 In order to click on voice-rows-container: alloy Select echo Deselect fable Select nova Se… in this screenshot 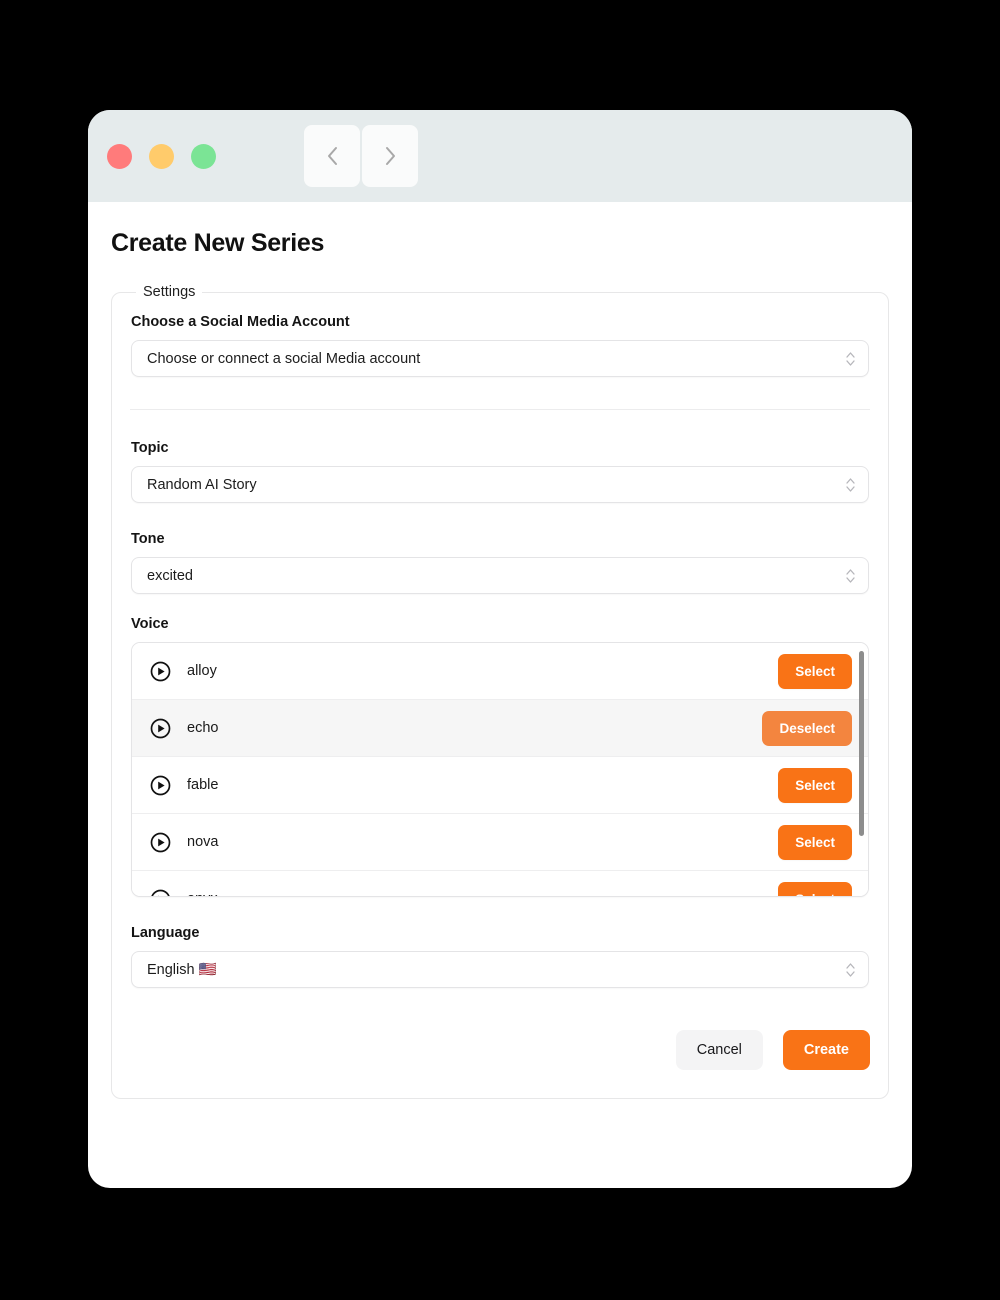, I will do `click(500, 770)`.